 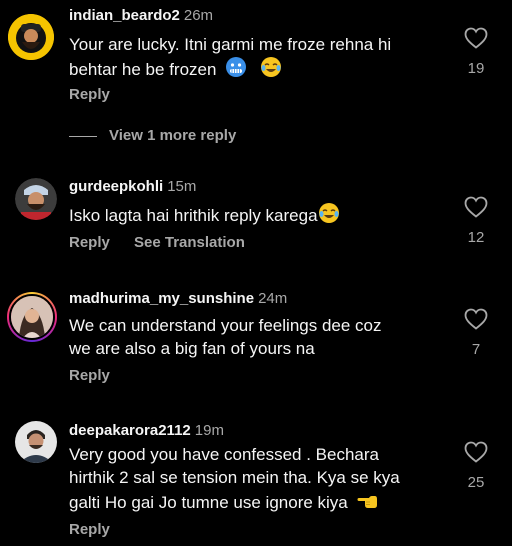 I want to click on view-replies-row: View 1 more reply, so click(x=152, y=135).